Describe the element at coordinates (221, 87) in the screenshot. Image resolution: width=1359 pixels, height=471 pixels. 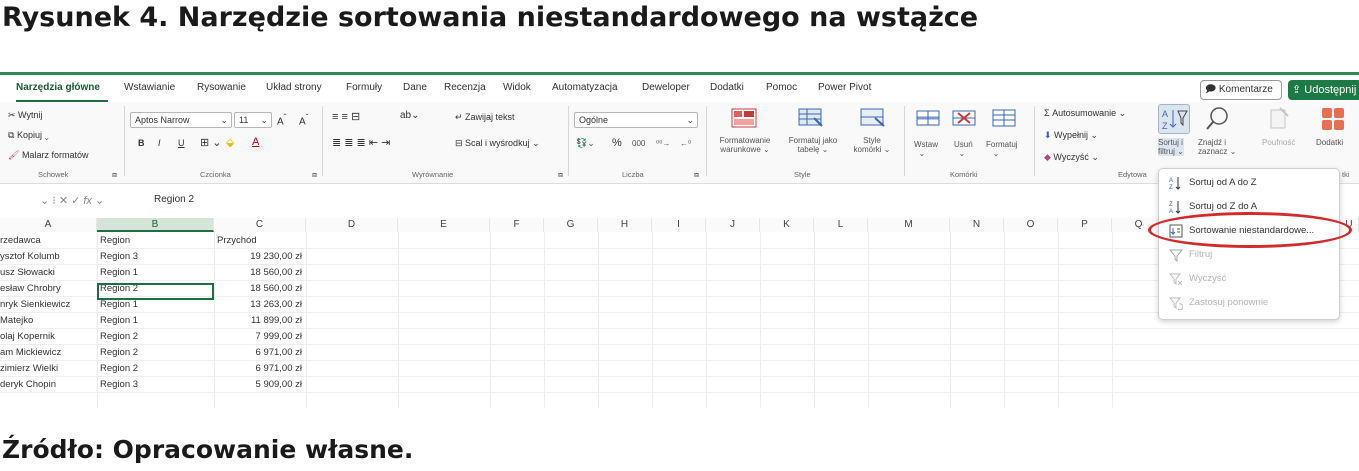
I see `tab-draw: Rysowanie` at that location.